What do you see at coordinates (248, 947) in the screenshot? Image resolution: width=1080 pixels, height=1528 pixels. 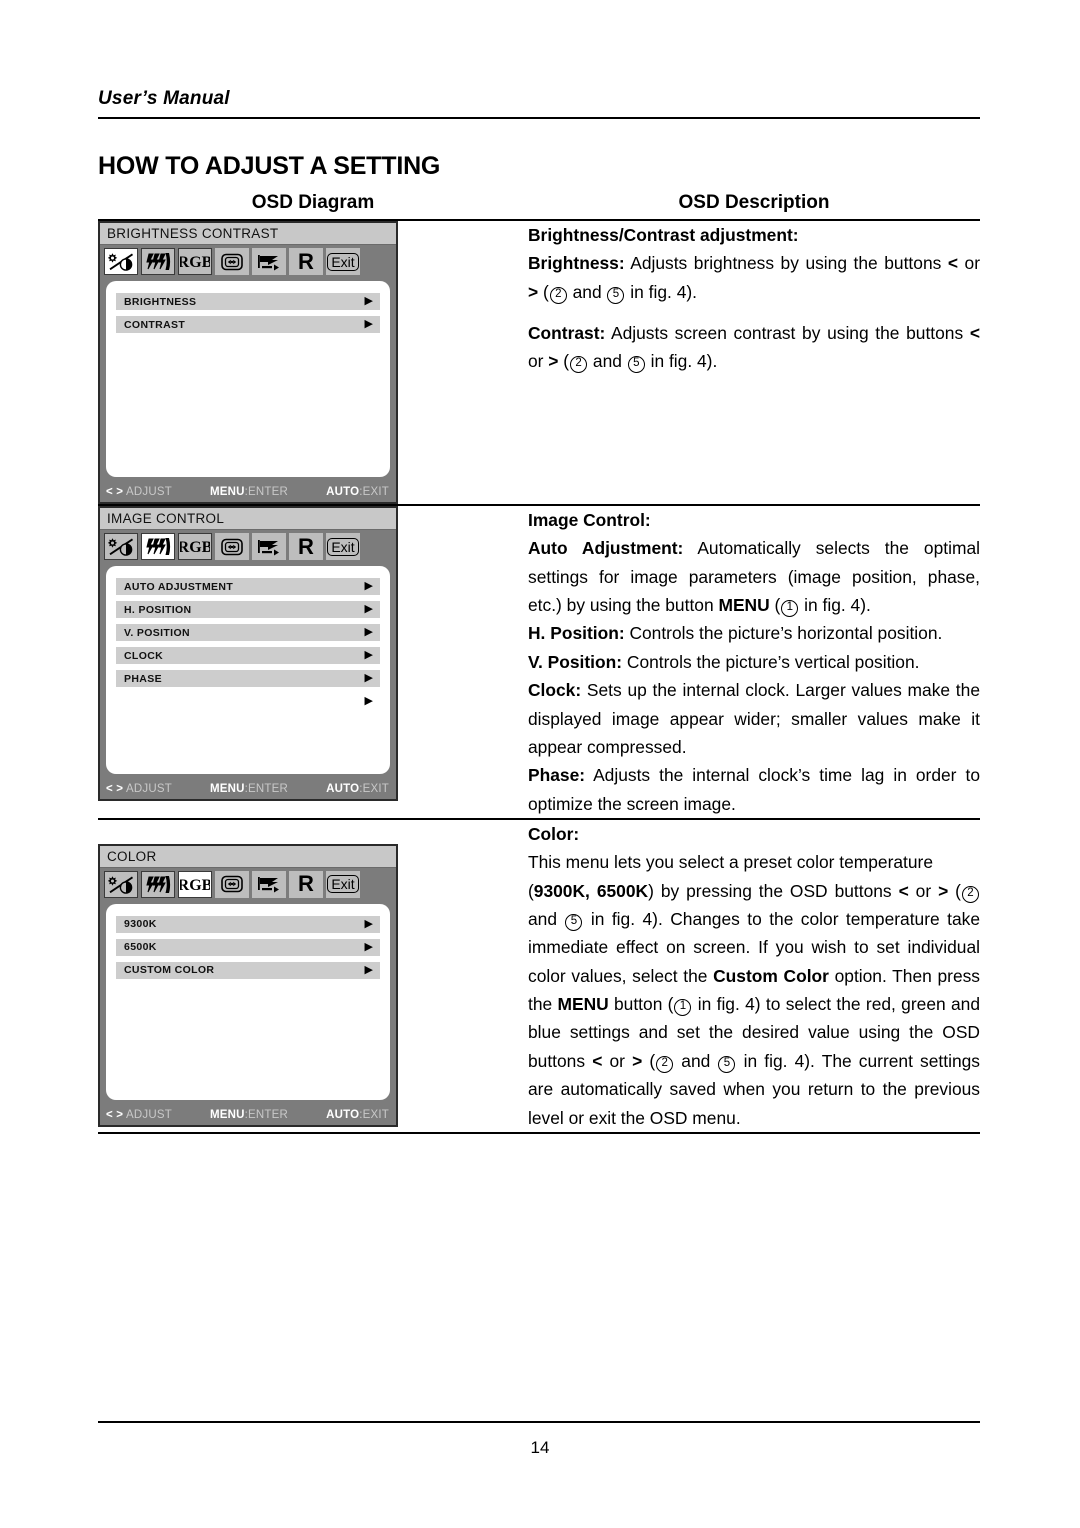 I see `osd-menu-item-6500k: 6500K ▶` at bounding box center [248, 947].